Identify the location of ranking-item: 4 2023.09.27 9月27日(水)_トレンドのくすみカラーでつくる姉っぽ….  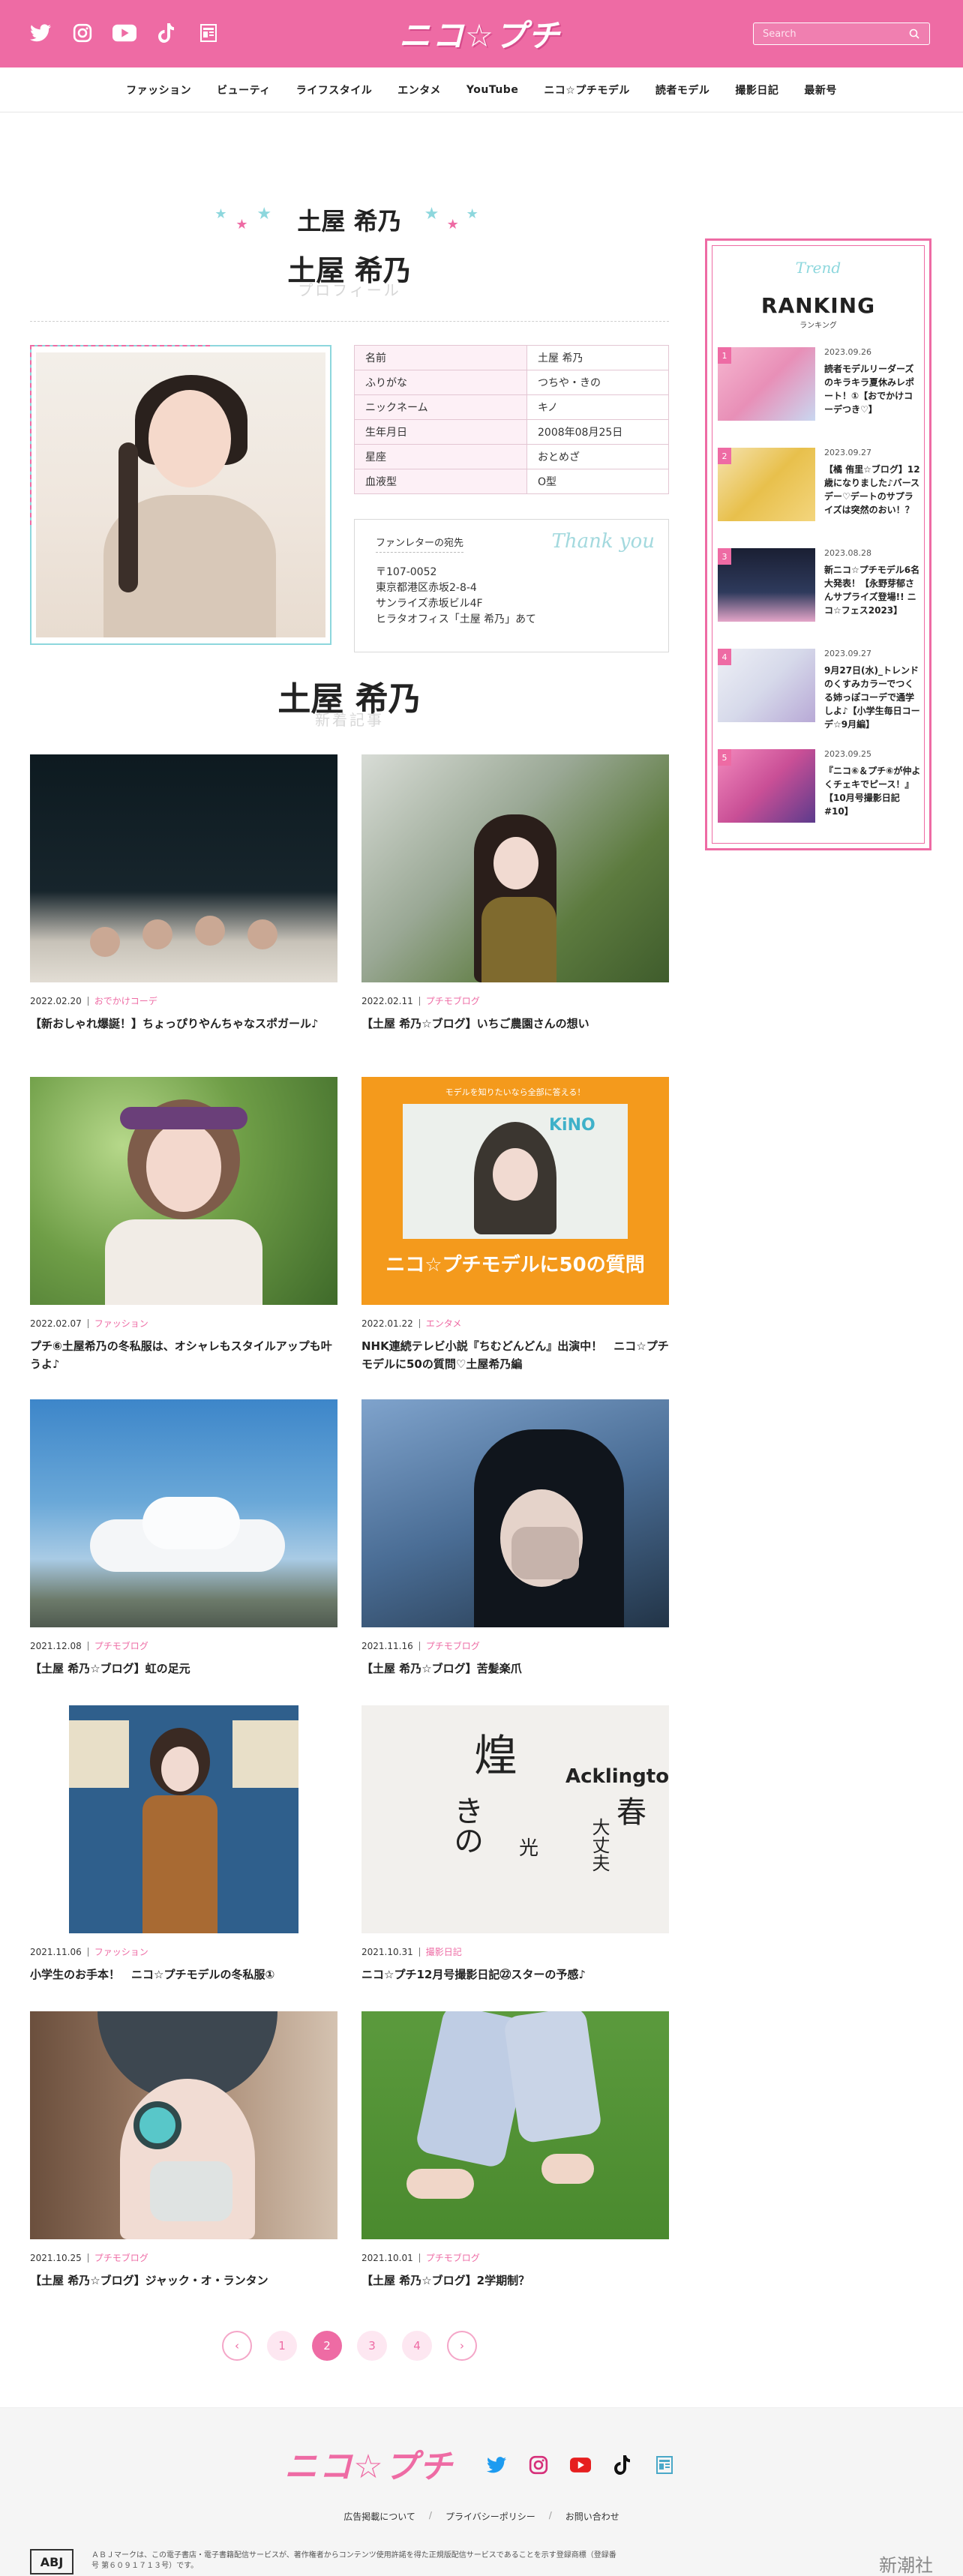
(819, 690).